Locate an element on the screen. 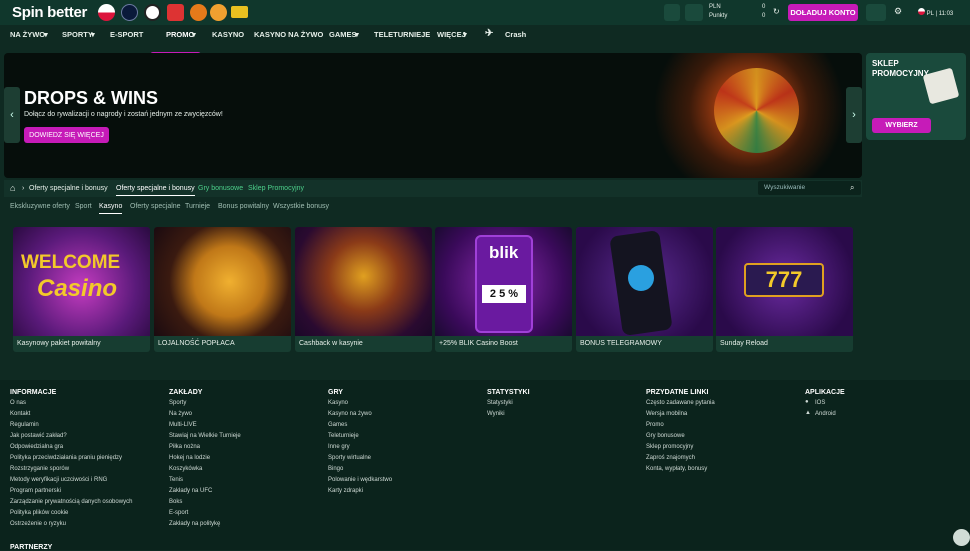  basketball-icon is located at coordinates (198, 12).